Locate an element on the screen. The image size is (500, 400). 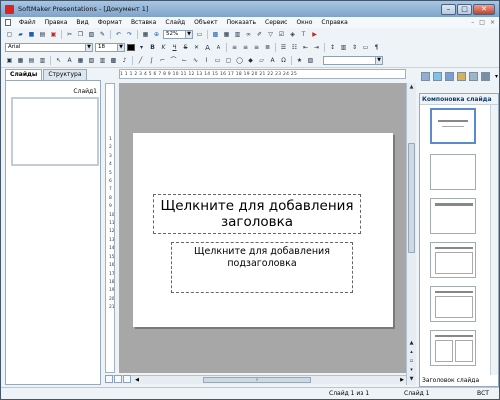
decrease-indent-icon: ⇤ is located at coordinates (305, 47).